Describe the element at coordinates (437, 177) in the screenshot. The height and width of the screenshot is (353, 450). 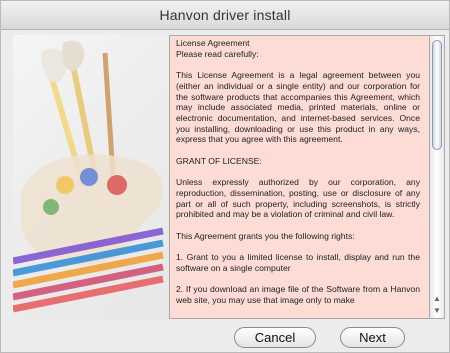
I see `license-scrollbar: ▲ ▼` at that location.